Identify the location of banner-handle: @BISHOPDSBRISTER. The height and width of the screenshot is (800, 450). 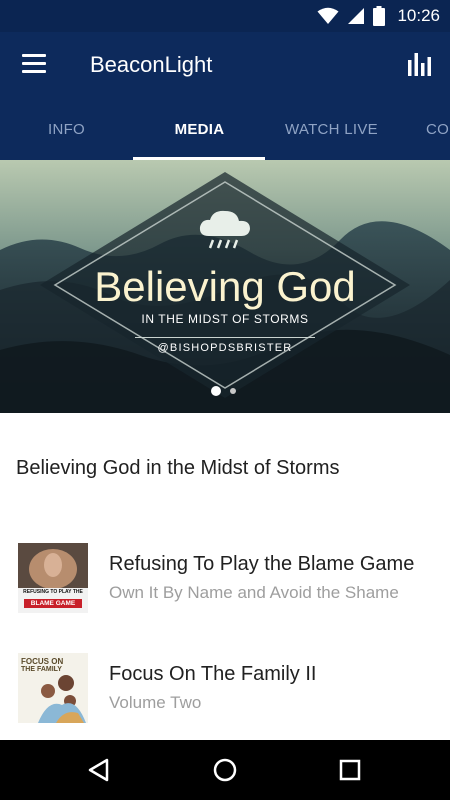
(225, 348).